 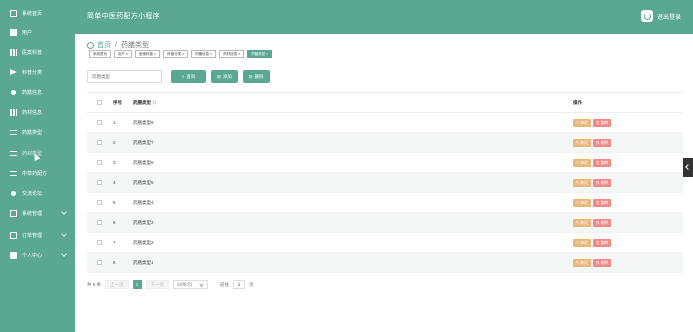 I want to click on header-name: 药膳类型 ⇅, so click(x=353, y=103).